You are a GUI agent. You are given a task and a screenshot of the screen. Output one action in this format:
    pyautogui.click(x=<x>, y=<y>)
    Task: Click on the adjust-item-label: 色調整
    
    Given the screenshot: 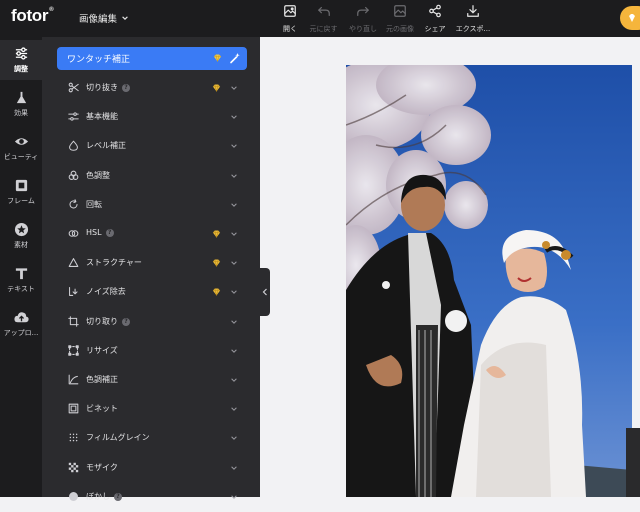 What is the action you would take?
    pyautogui.click(x=98, y=175)
    